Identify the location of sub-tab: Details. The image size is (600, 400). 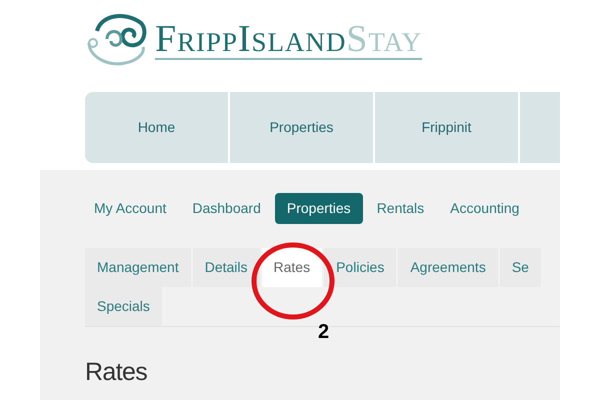
(226, 267).